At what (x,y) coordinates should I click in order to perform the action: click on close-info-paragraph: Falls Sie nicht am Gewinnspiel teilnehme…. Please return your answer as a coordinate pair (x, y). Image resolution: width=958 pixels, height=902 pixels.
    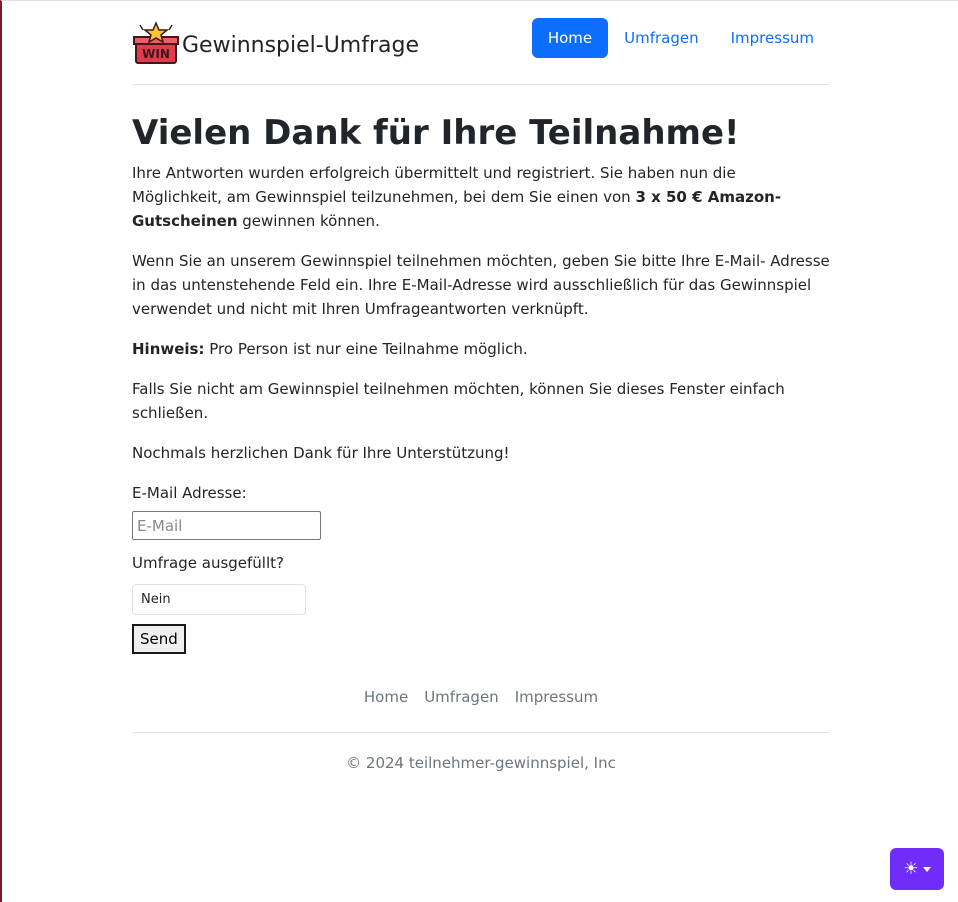
    Looking at the image, I should click on (458, 401).